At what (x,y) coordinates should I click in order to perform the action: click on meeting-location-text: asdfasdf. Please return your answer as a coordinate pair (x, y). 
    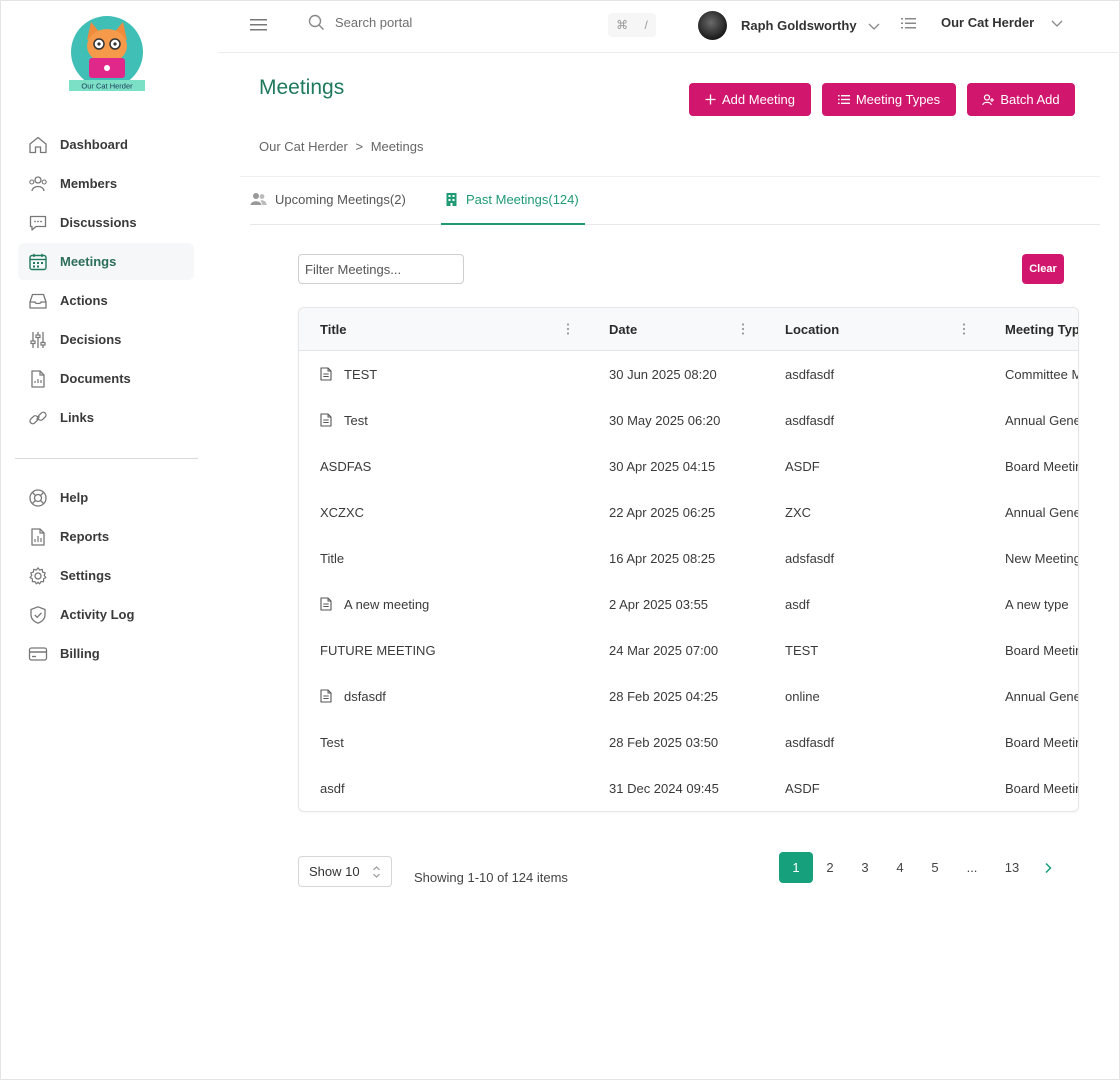
    Looking at the image, I should click on (810, 420).